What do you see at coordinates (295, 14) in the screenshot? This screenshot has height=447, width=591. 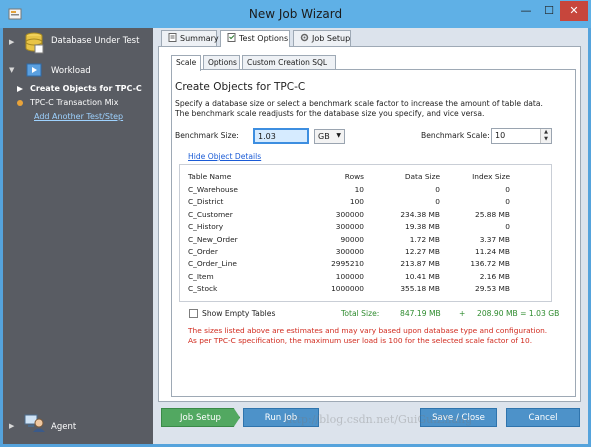 I see `title-bar: New Job Wizard — ☐ ✕` at bounding box center [295, 14].